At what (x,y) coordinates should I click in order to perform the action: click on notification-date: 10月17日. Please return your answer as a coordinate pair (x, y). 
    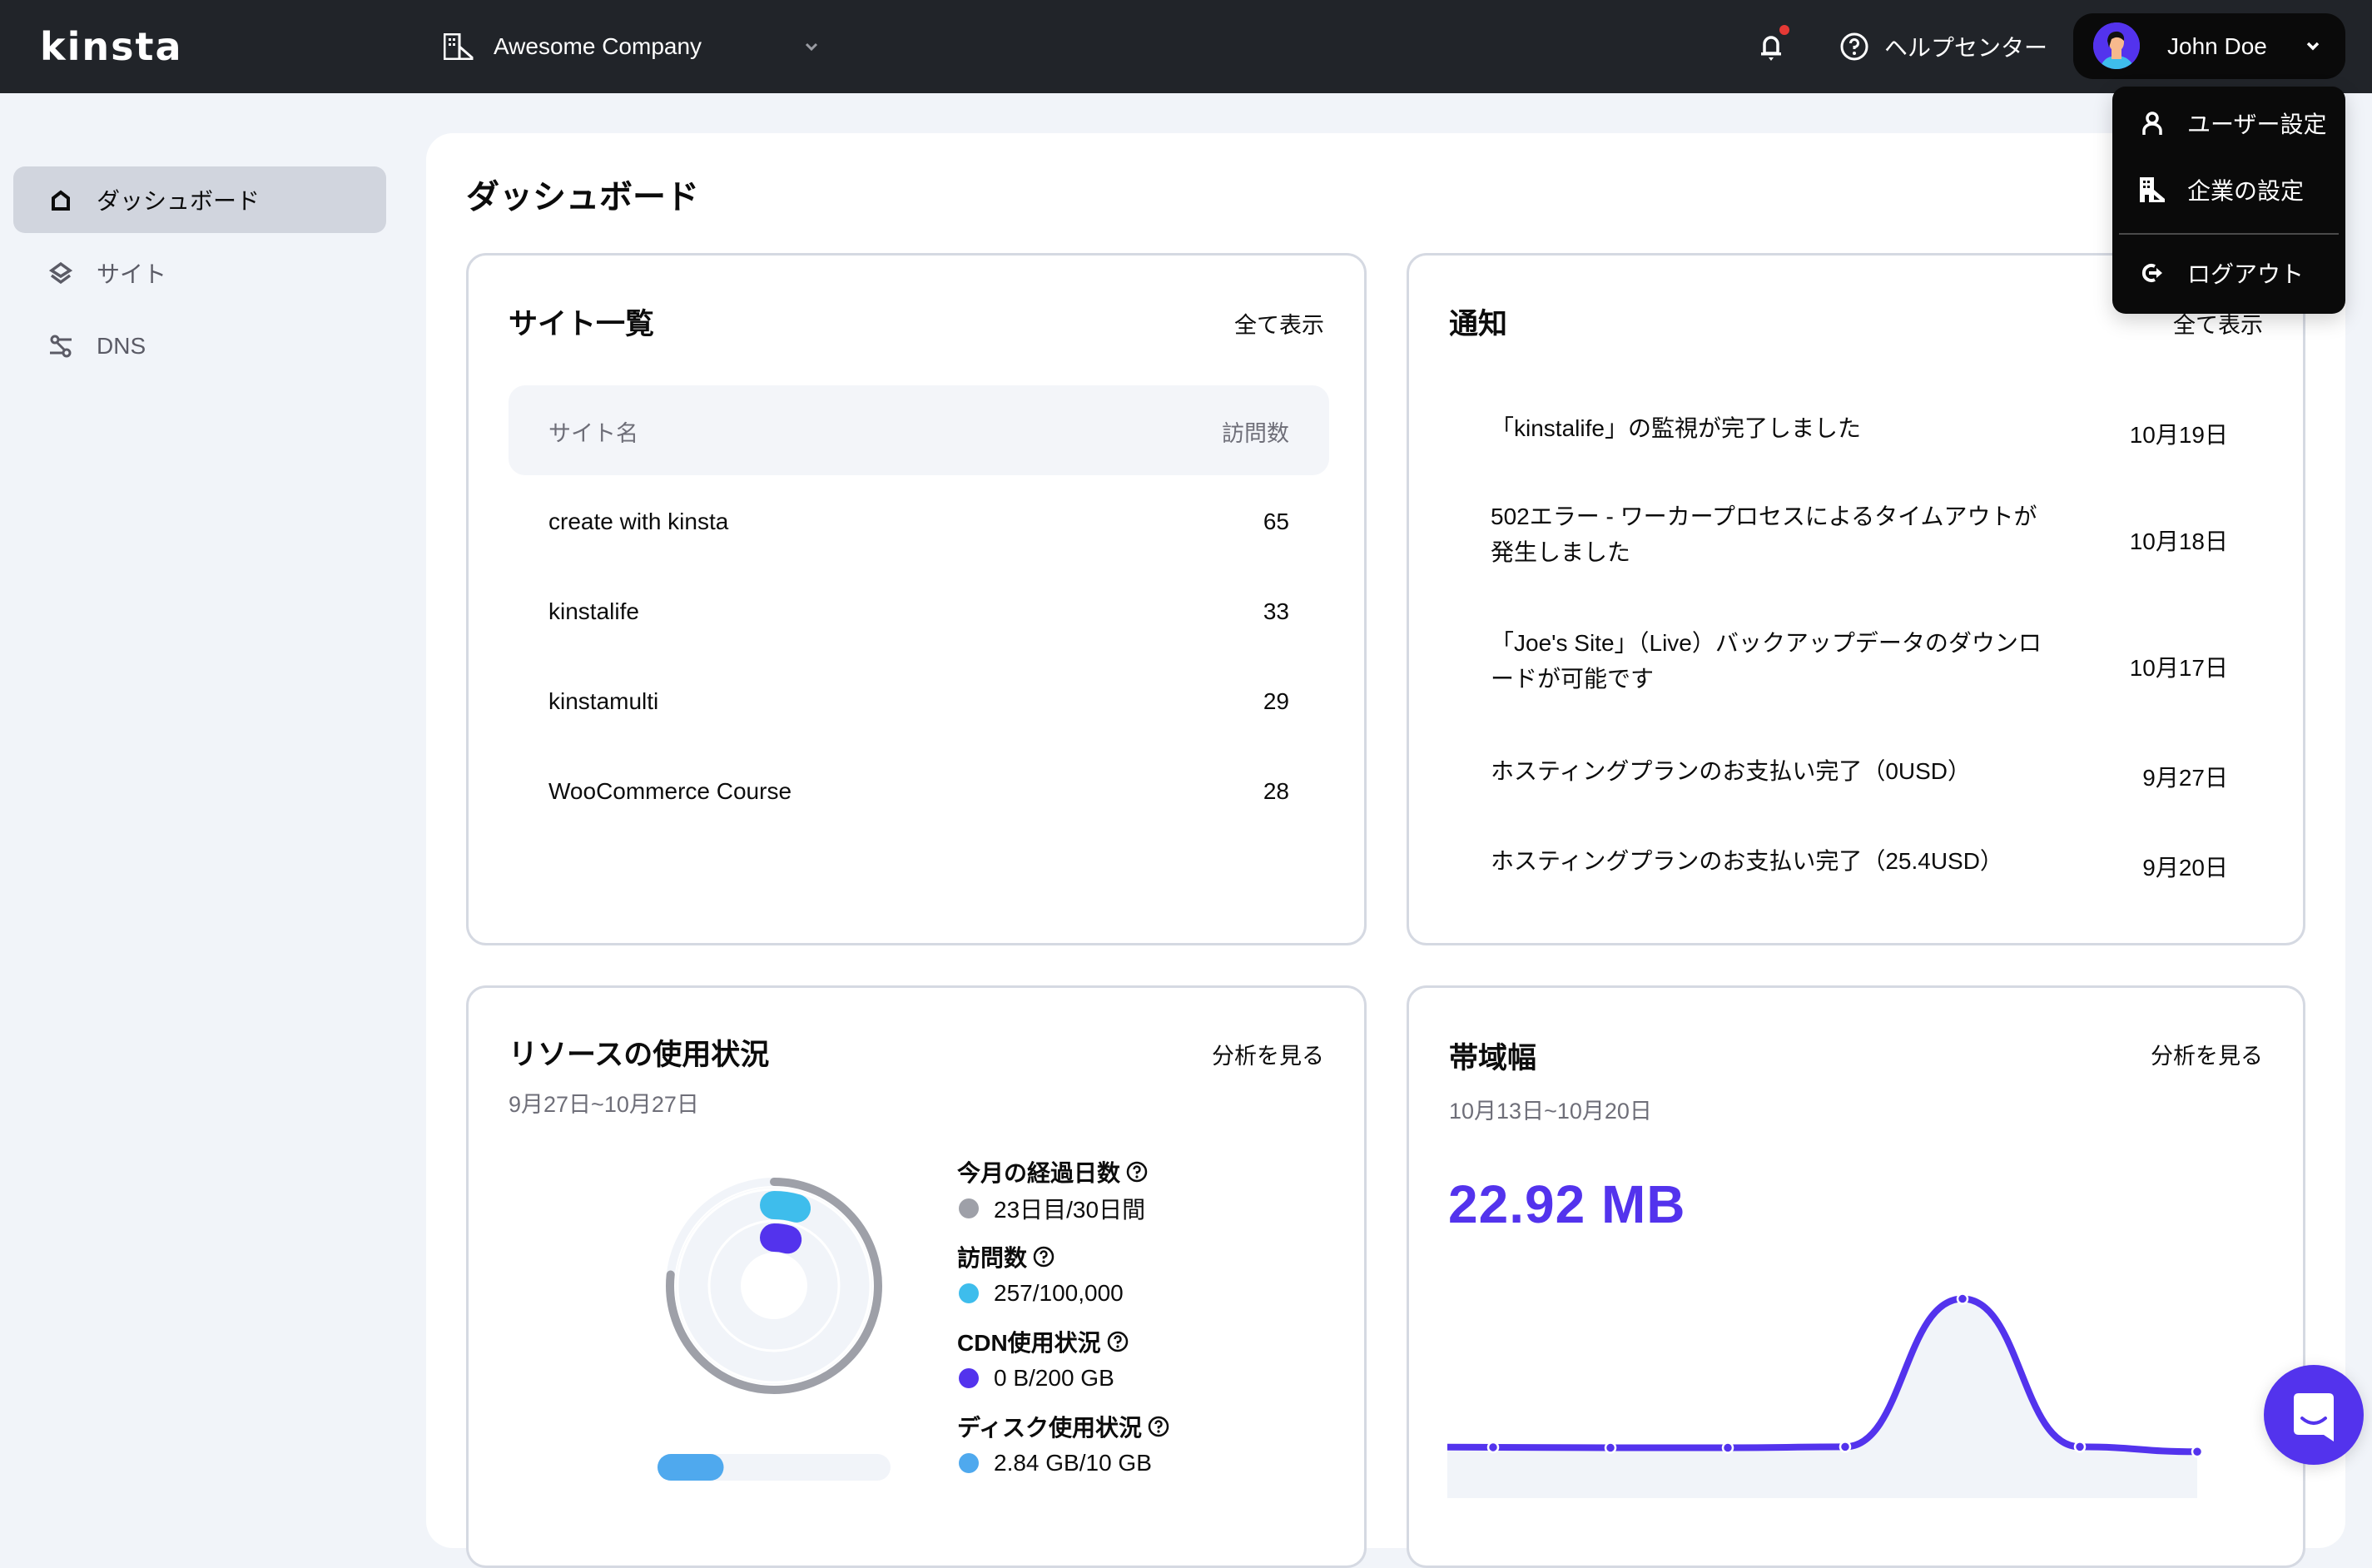
    Looking at the image, I should click on (2178, 668).